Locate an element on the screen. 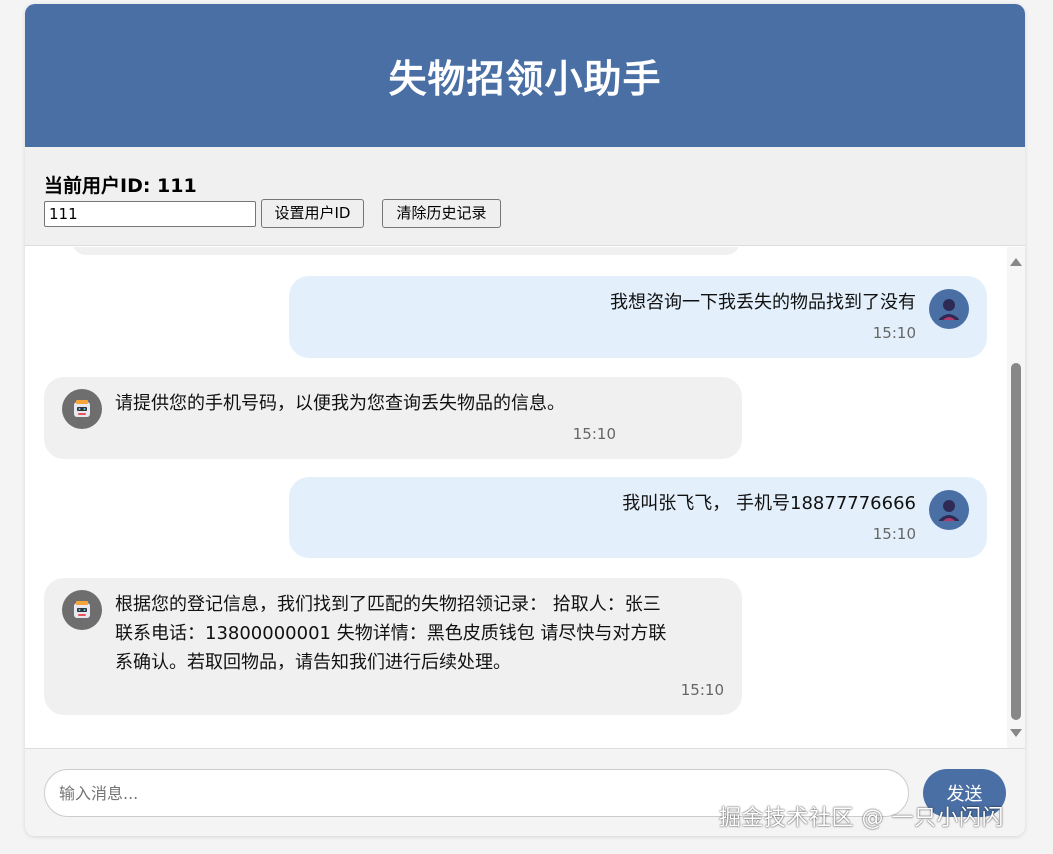  user-settings-bar: 当前用户ID: 111 设置用户ID 清除历史记录 is located at coordinates (525, 196).